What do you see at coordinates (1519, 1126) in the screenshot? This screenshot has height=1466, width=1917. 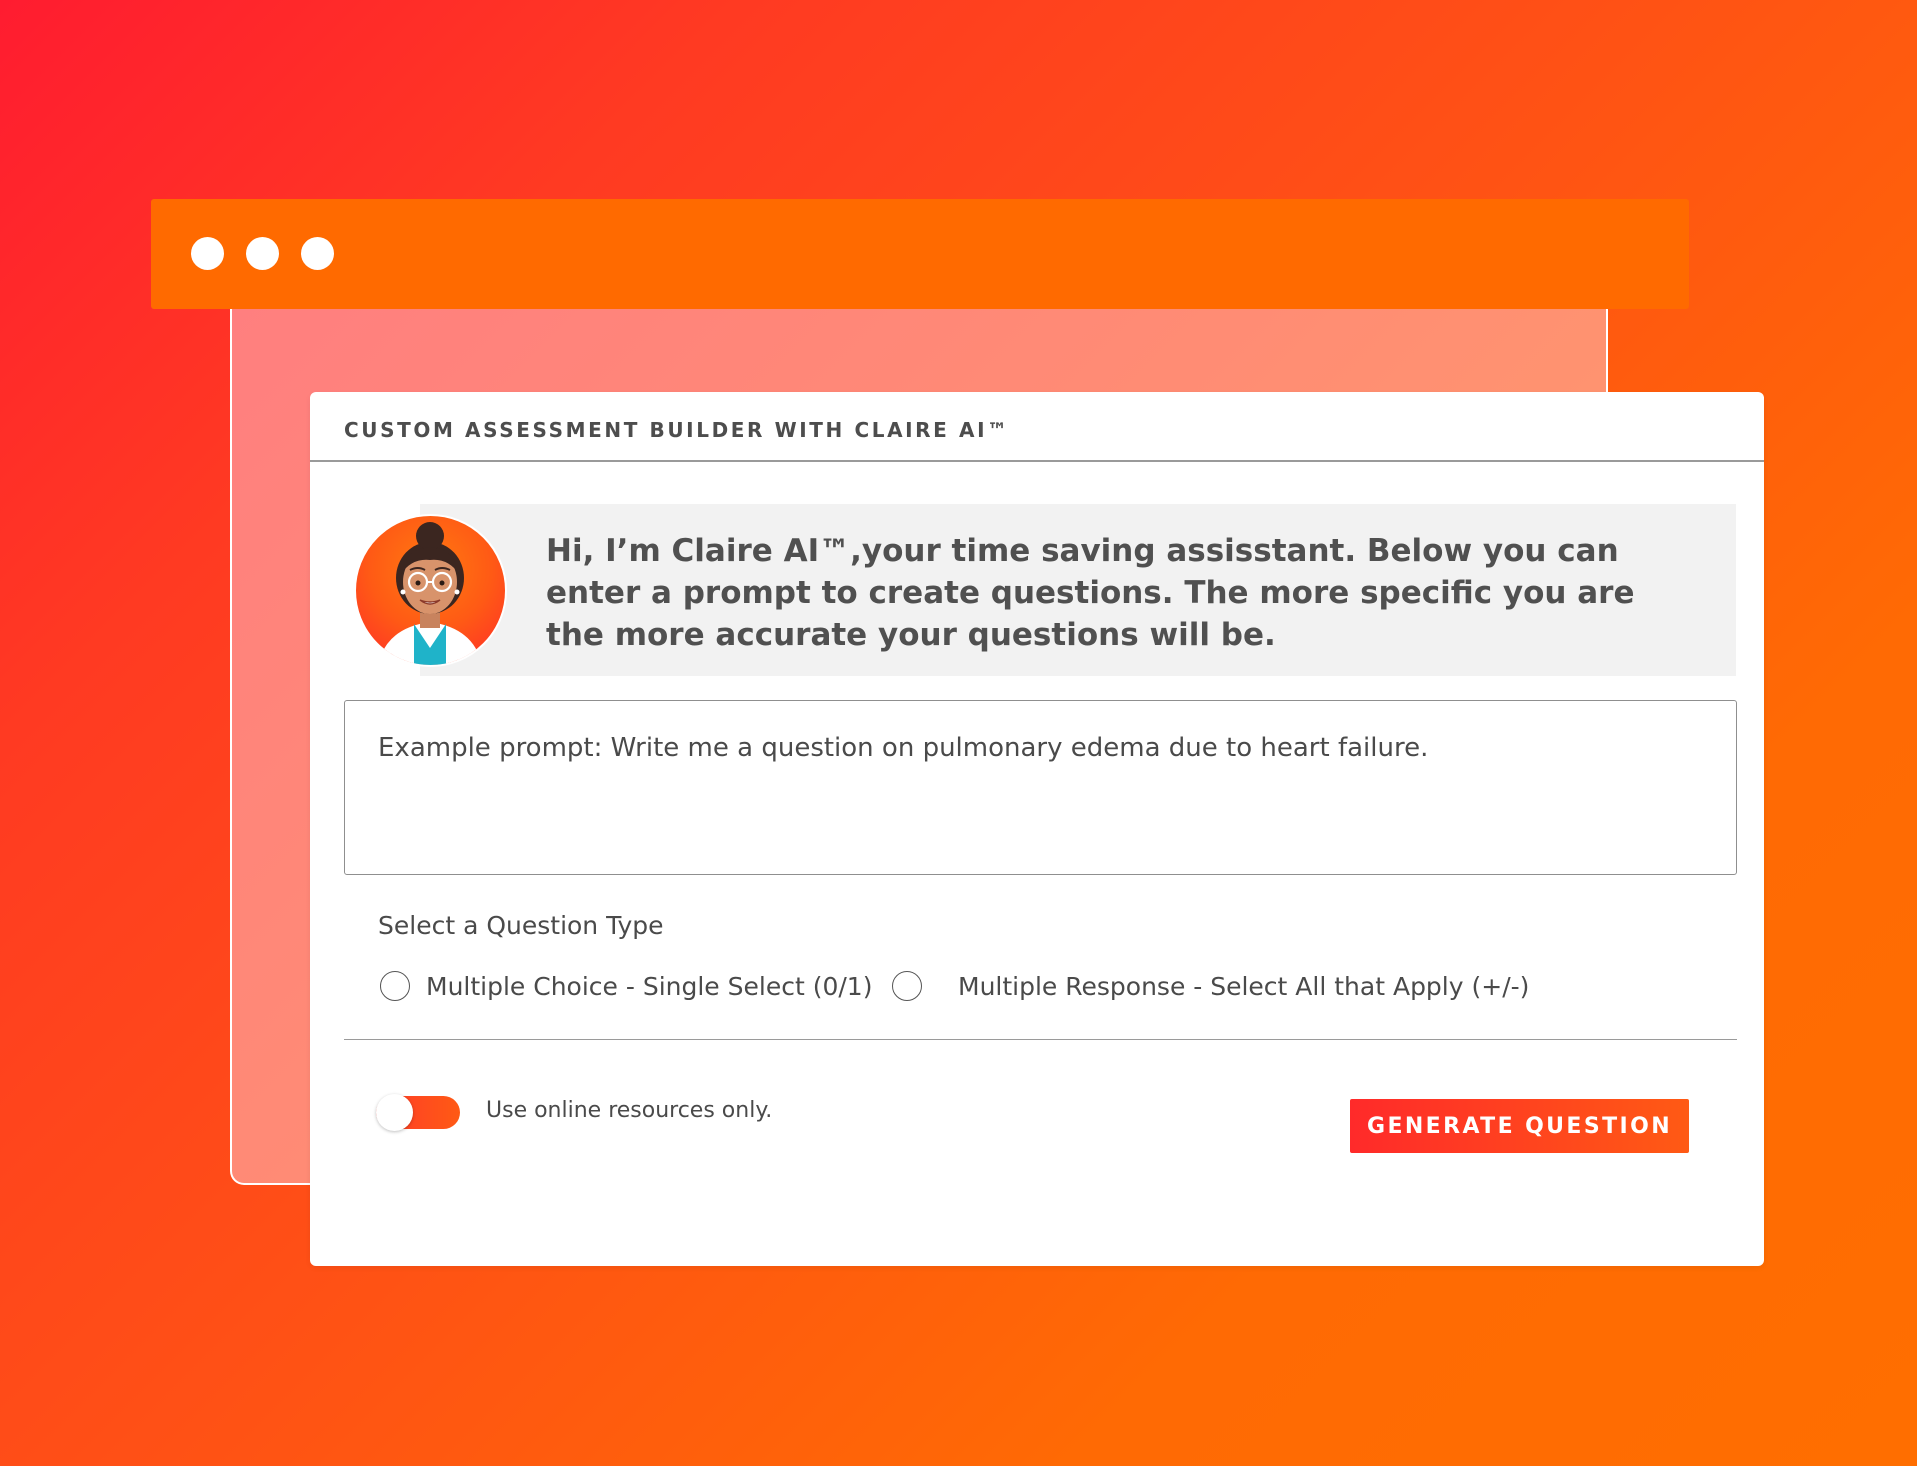 I see `generate-question-button: GENERATE QUESTION` at bounding box center [1519, 1126].